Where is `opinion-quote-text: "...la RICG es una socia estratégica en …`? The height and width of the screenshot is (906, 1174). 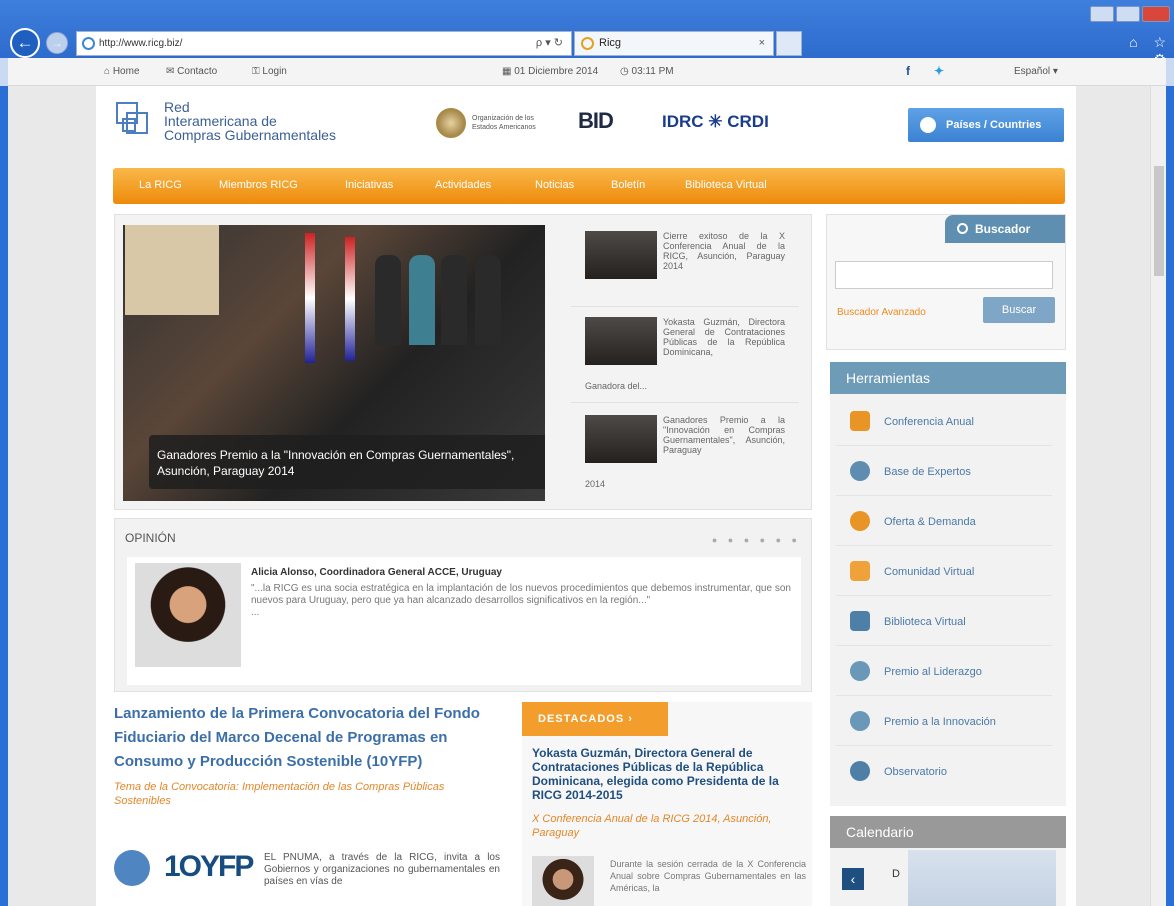
opinion-quote-text: "...la RICG es una socia estratégica en … is located at coordinates (521, 594).